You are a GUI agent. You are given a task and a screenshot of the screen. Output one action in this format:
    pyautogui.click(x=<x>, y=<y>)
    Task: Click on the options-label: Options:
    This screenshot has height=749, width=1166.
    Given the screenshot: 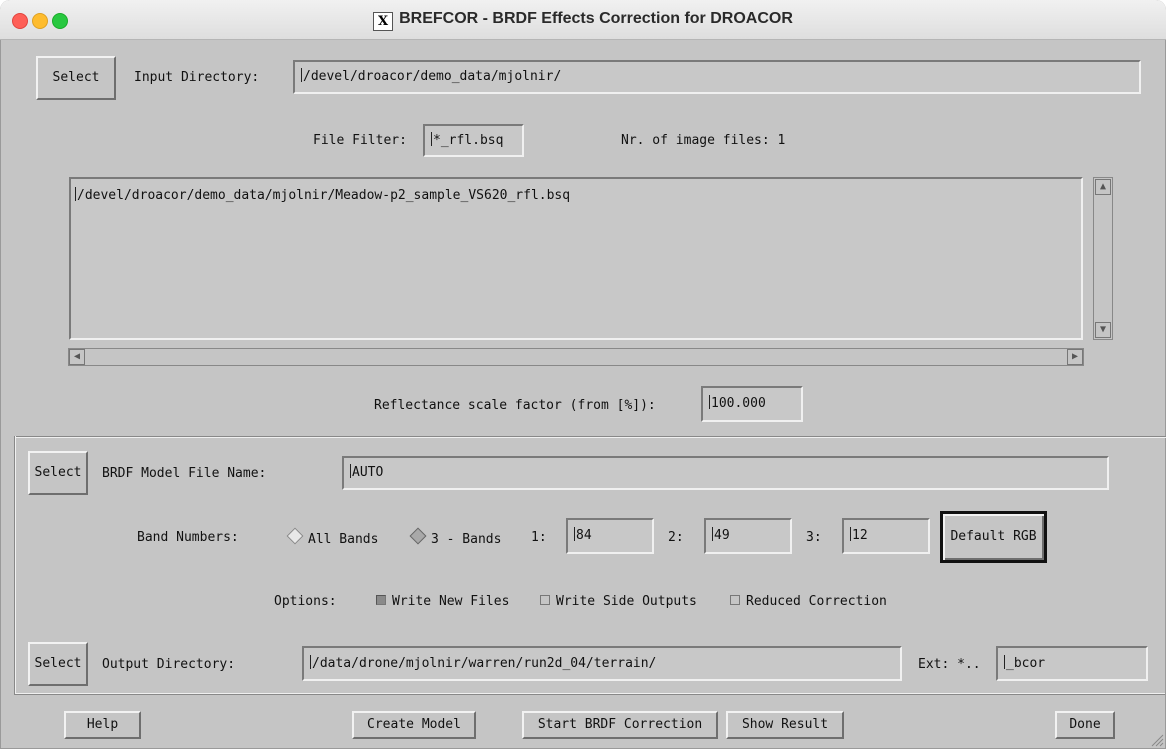 What is the action you would take?
    pyautogui.click(x=305, y=601)
    